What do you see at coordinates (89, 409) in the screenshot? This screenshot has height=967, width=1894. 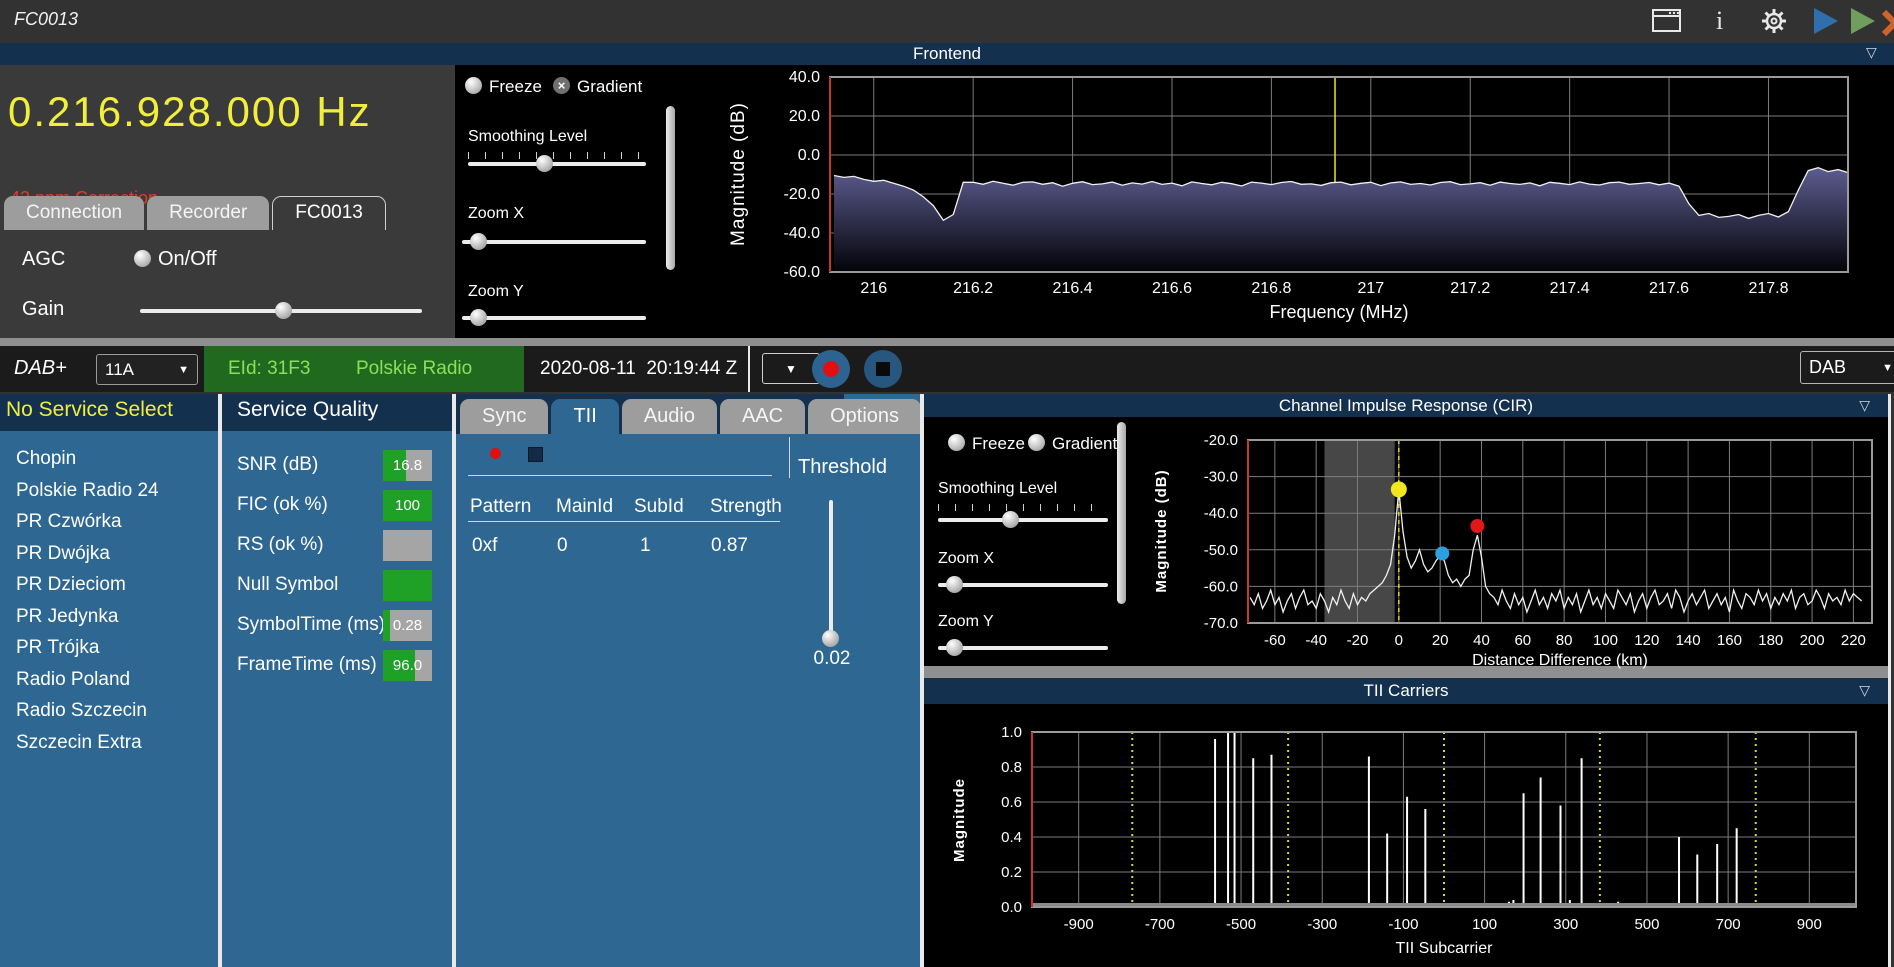 I see `no-service-selected-label: No Service Select` at bounding box center [89, 409].